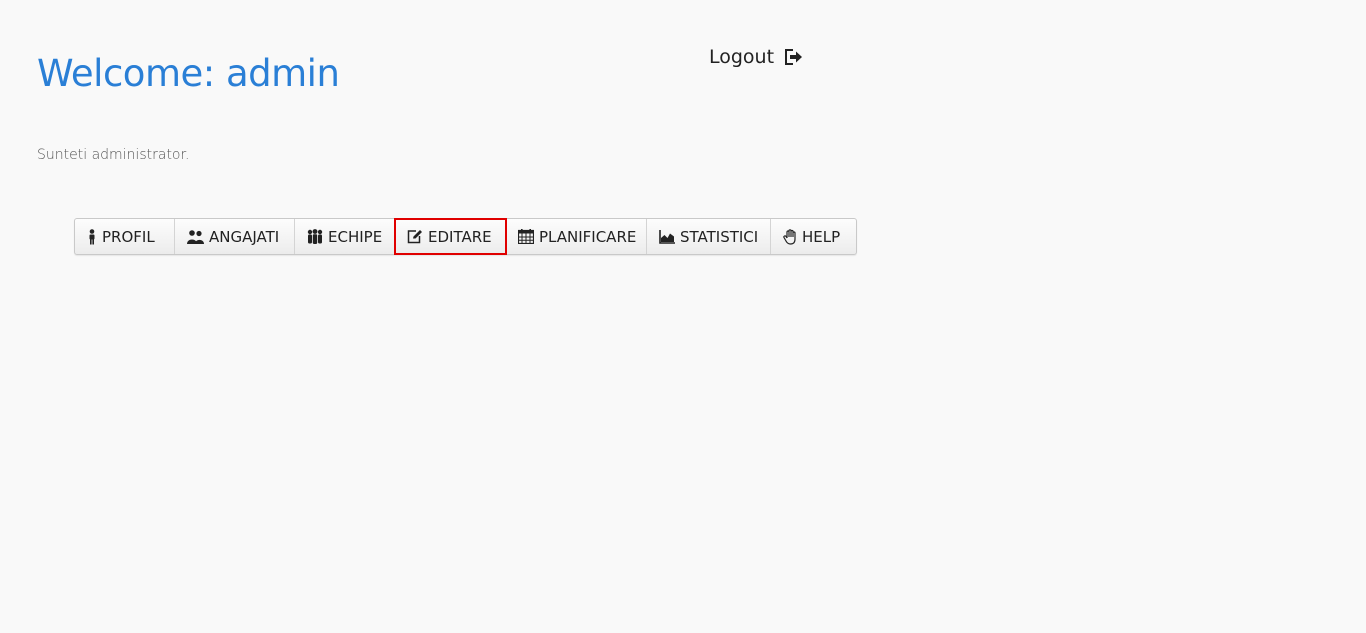  I want to click on menu-item-echipe: ECHIPE, so click(345, 236).